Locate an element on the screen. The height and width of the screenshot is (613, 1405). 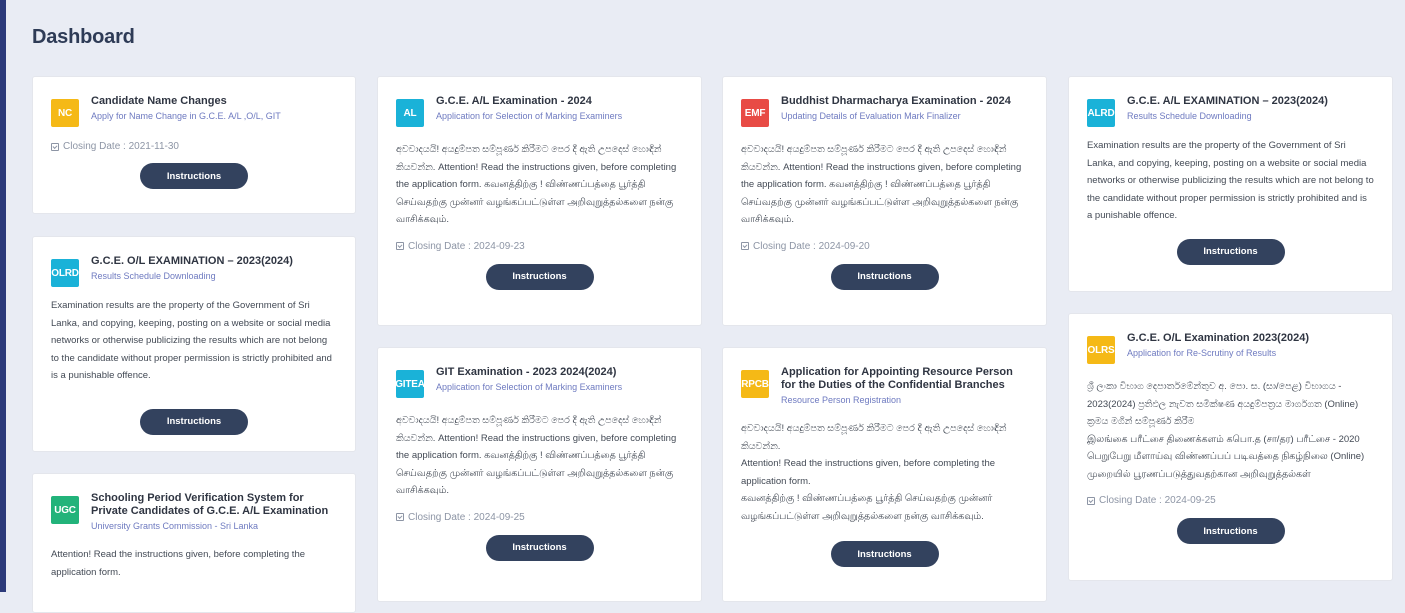
card-title: G.C.E. A/L Examination - 2024 is located at coordinates (514, 101).